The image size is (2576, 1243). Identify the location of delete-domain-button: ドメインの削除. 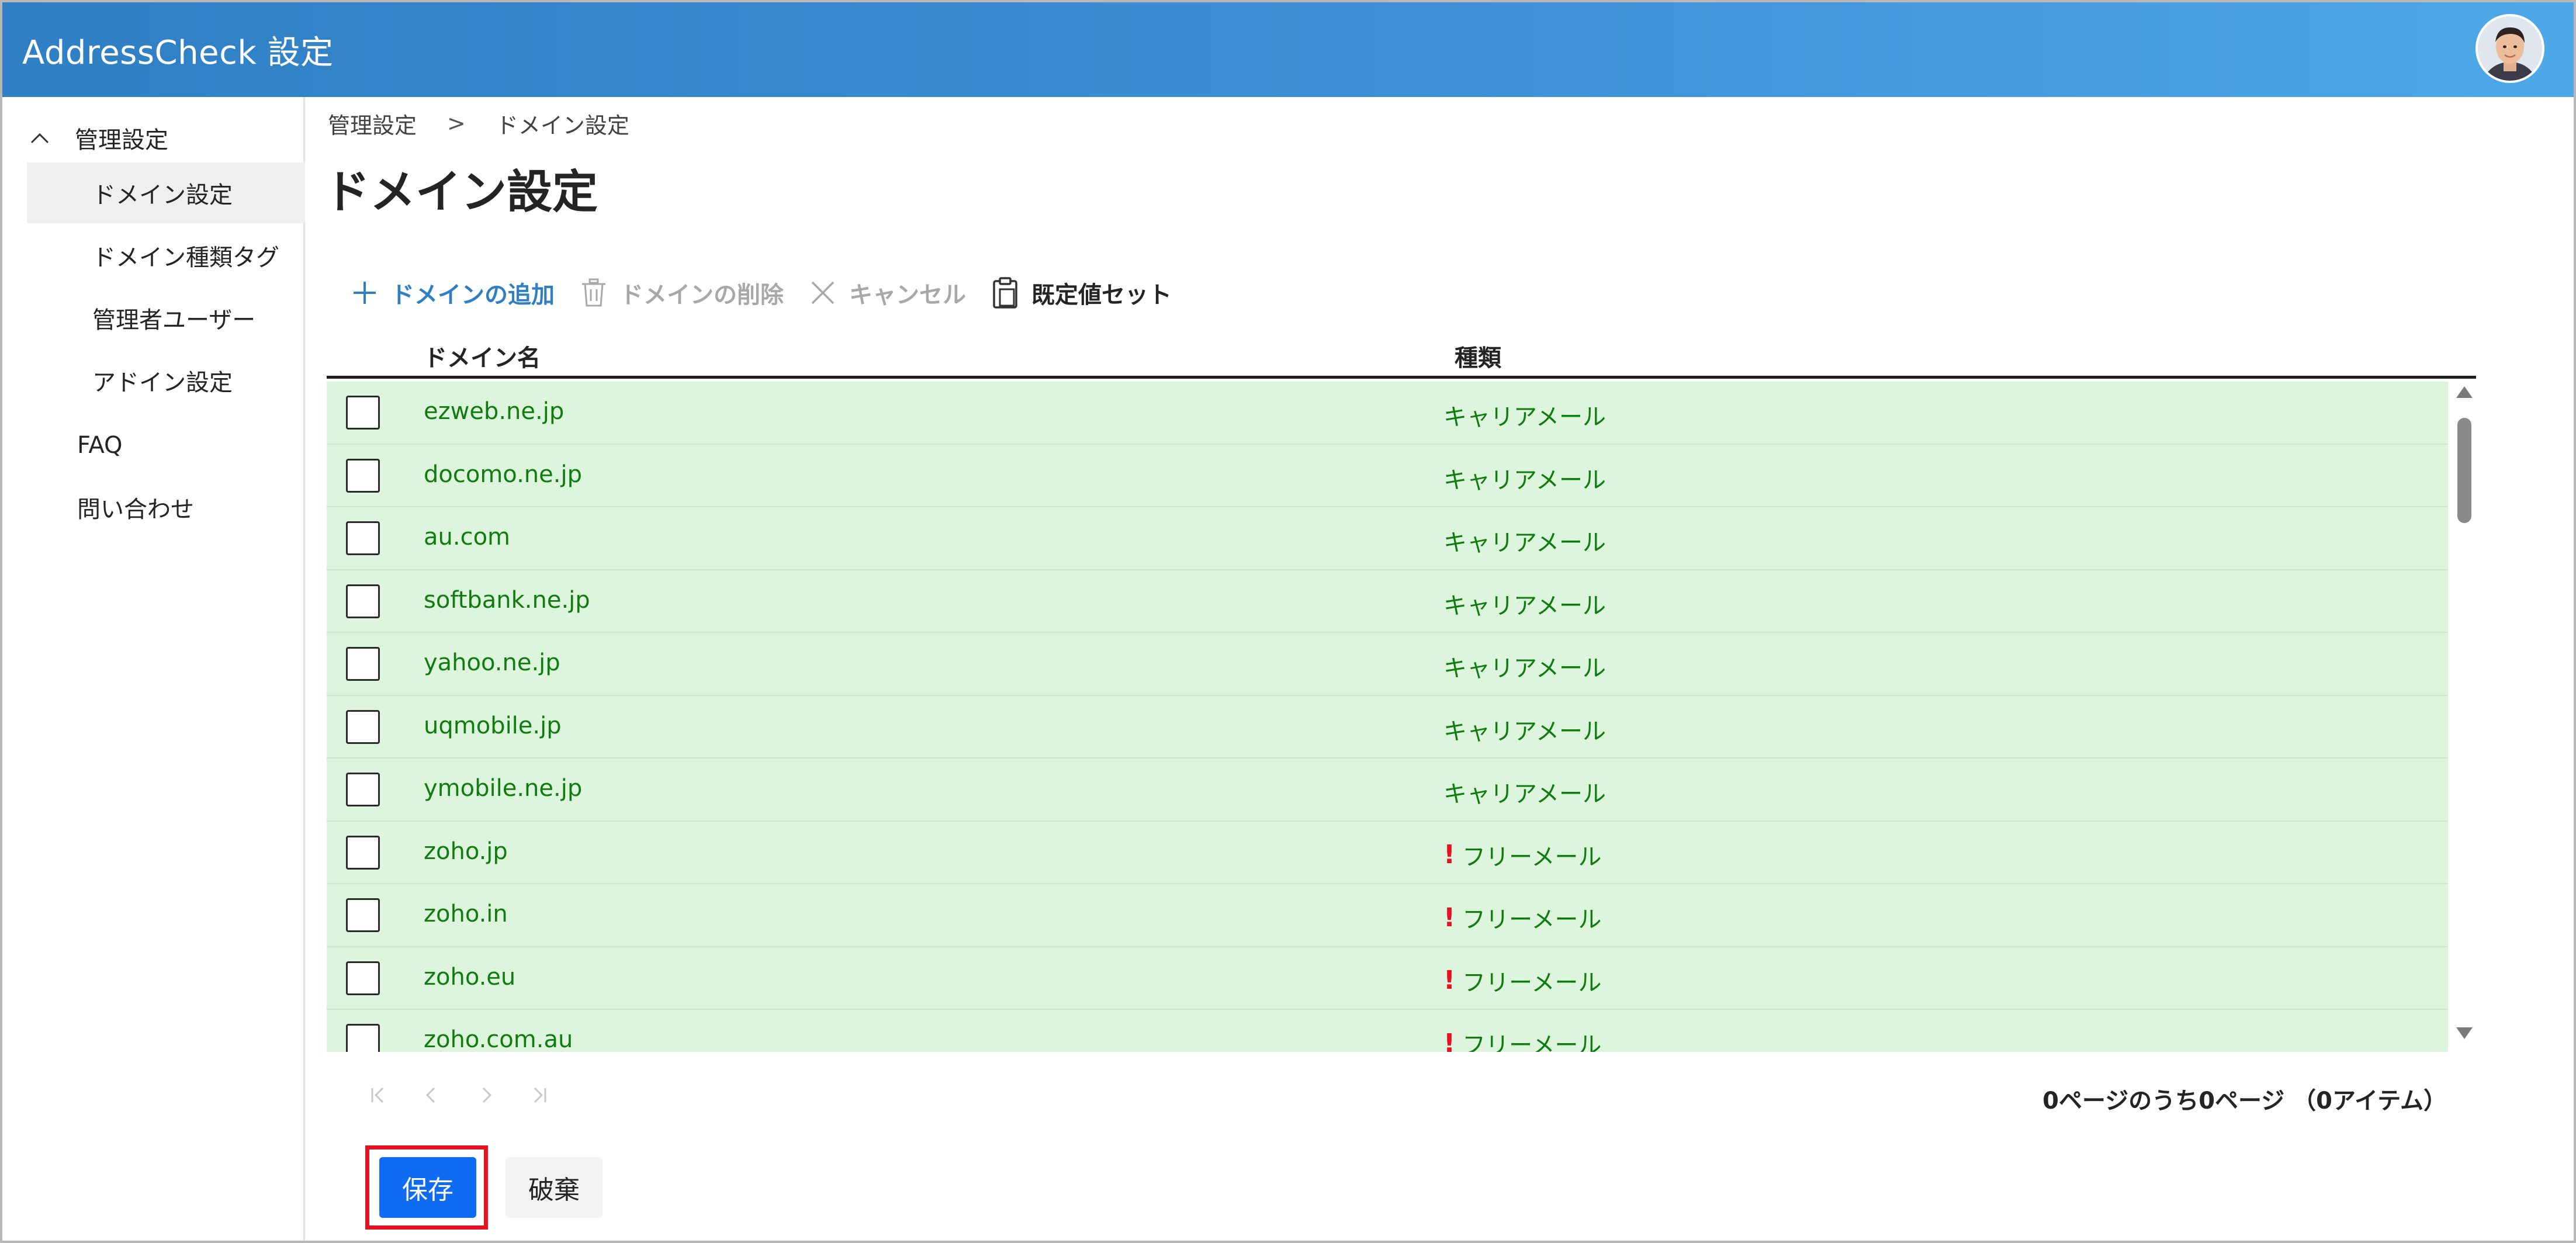
(682, 293).